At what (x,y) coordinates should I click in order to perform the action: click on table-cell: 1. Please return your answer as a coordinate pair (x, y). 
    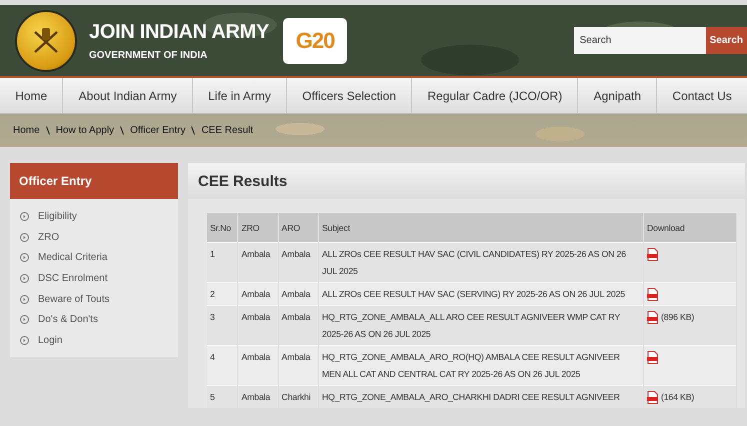
    Looking at the image, I should click on (222, 262).